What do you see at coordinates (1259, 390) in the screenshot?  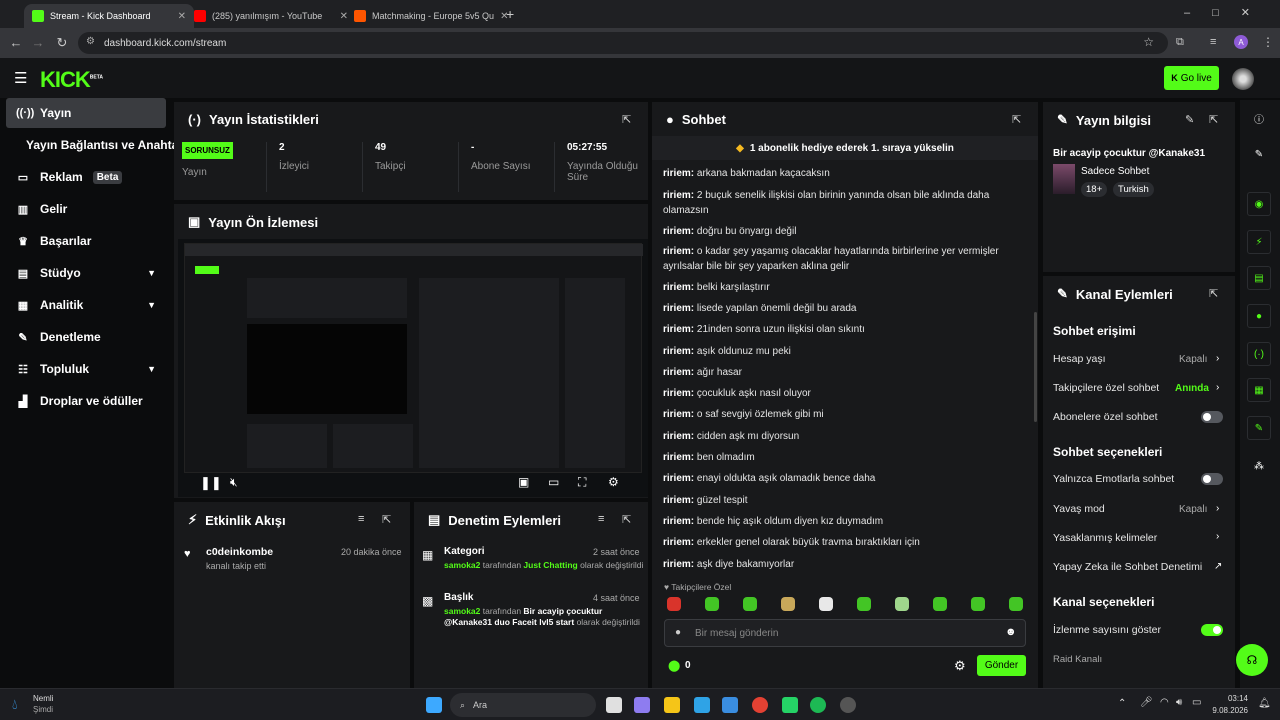 I see `stats-icon: ▦` at bounding box center [1259, 390].